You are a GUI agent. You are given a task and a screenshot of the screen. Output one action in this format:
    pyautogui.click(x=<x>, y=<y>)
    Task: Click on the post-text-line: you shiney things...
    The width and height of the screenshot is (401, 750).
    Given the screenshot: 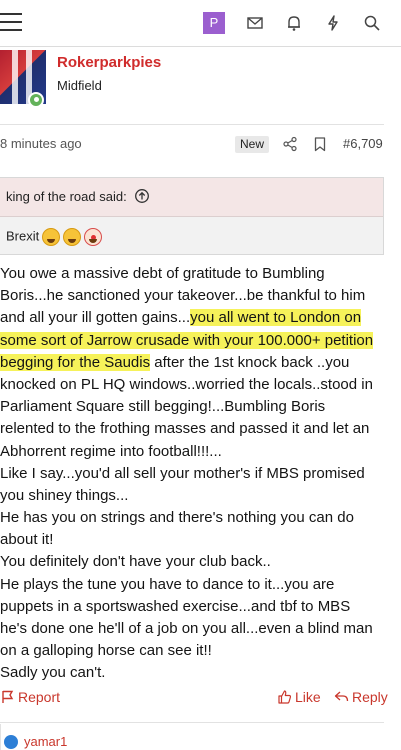 What is the action you would take?
    pyautogui.click(x=200, y=496)
    